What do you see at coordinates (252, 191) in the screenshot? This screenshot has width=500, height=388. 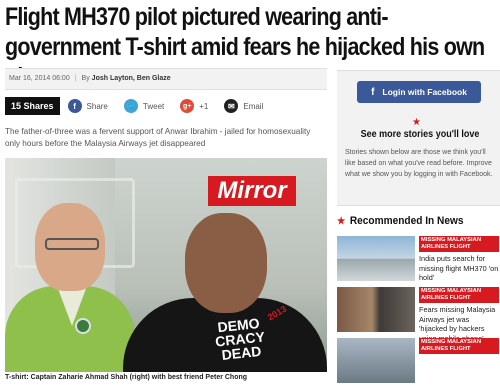 I see `mirror-logo: Mirror` at bounding box center [252, 191].